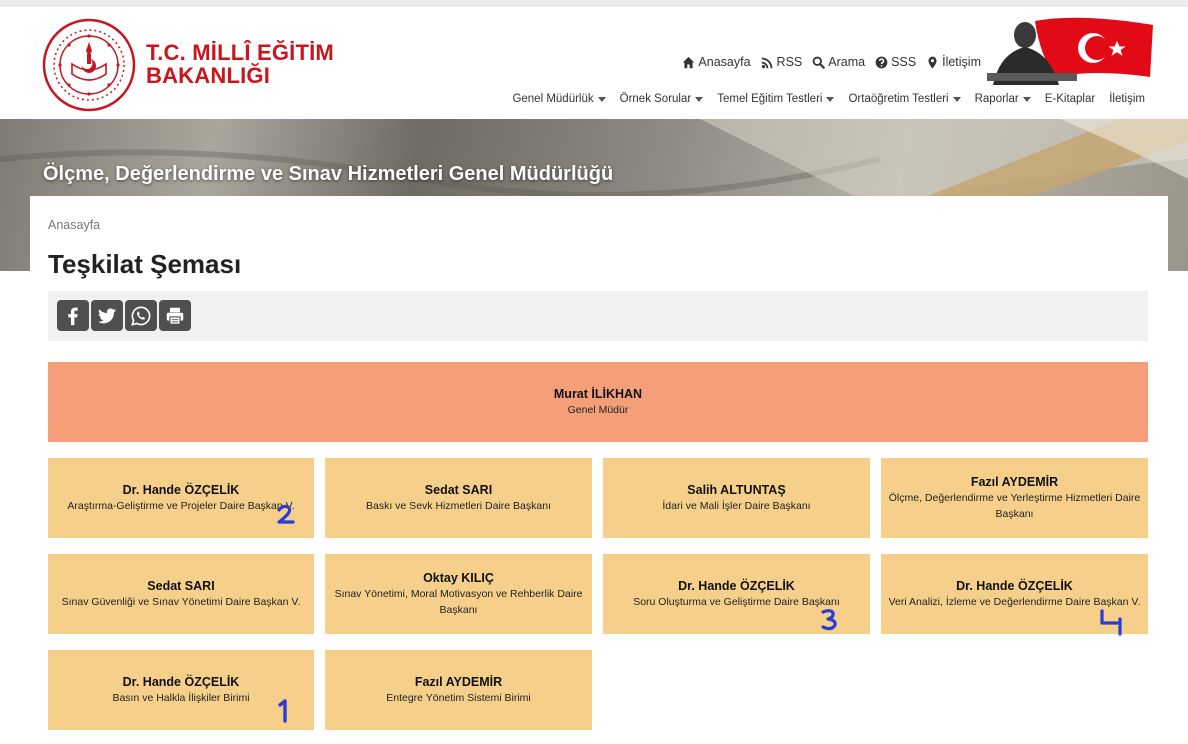 This screenshot has width=1188, height=744. I want to click on toplink-label: SSS, so click(904, 62).